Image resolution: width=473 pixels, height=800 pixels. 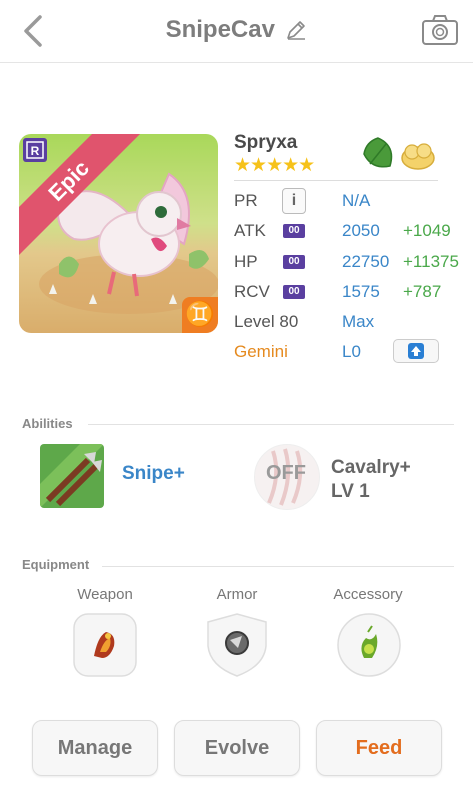 What do you see at coordinates (56, 564) in the screenshot?
I see `equipment-section-label: Equipment` at bounding box center [56, 564].